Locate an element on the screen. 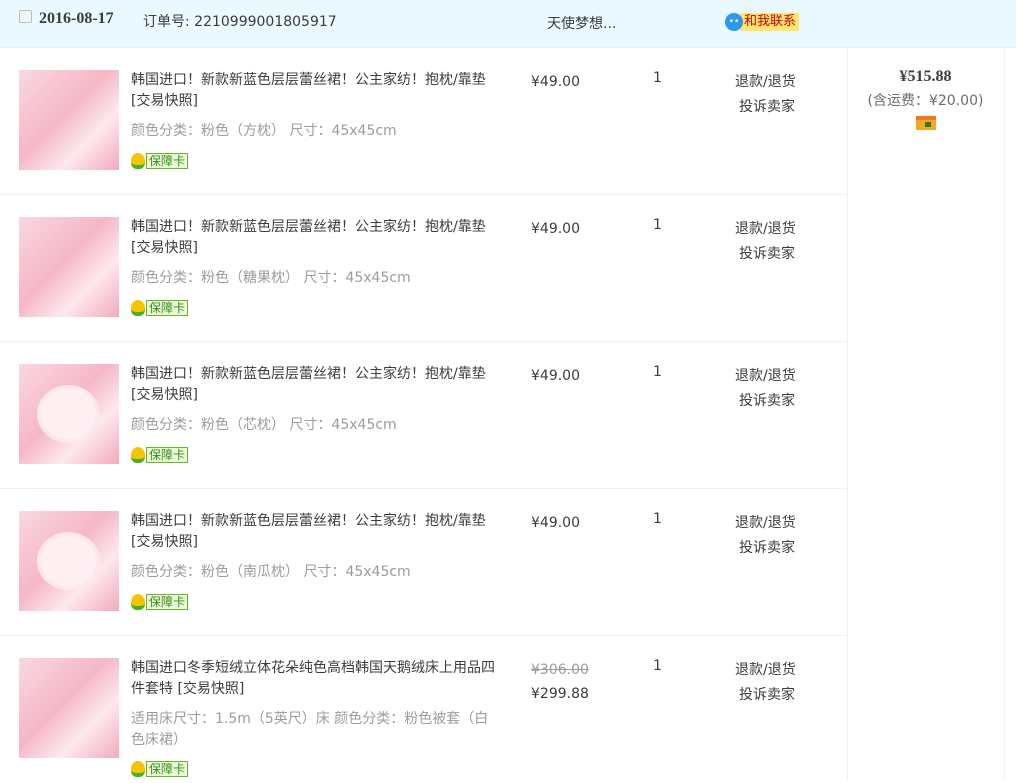 Image resolution: width=1016 pixels, height=783 pixels. product-sku: 颜色分类：粉色（芯枕） 尺寸：45x45cm is located at coordinates (264, 425).